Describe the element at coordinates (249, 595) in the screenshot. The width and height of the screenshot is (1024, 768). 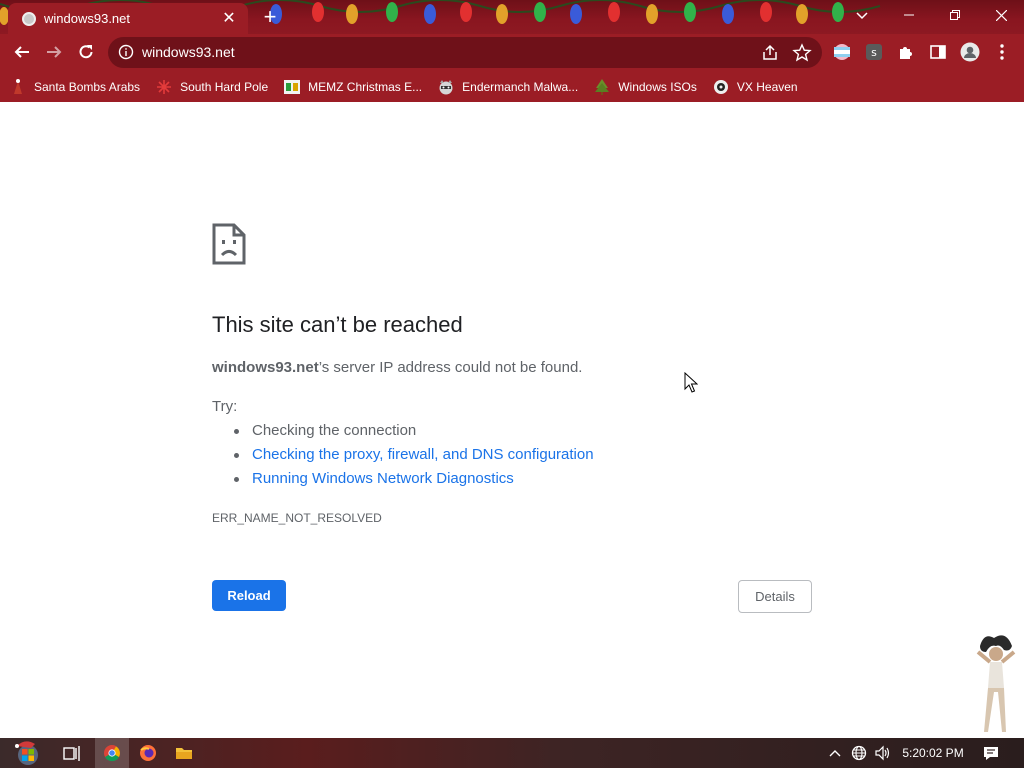
I see `reload-button: Reload` at that location.